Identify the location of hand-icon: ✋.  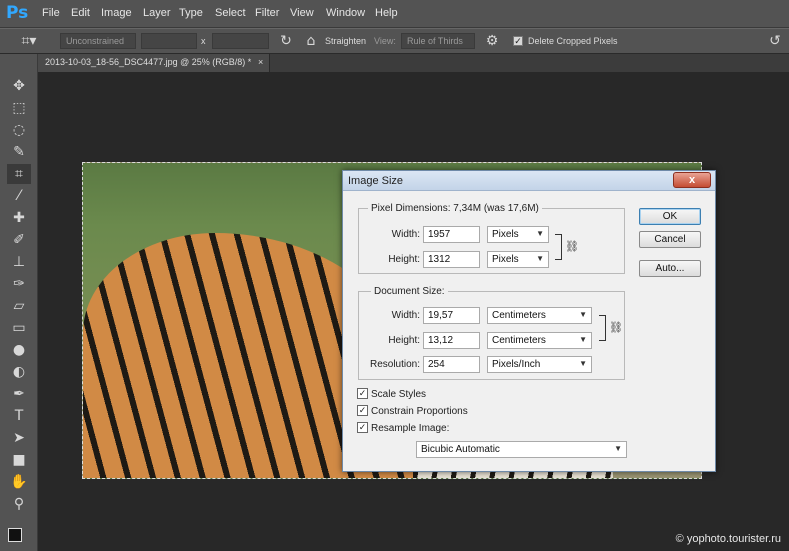
(19, 482).